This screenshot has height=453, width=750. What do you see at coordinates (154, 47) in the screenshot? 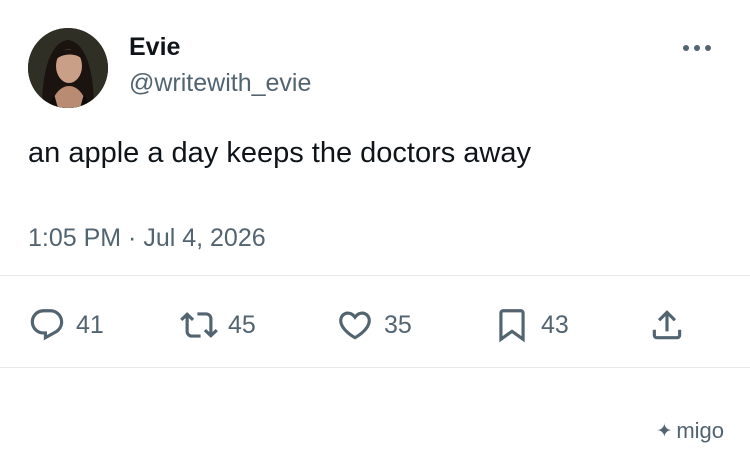
I see `author-name: Evie` at bounding box center [154, 47].